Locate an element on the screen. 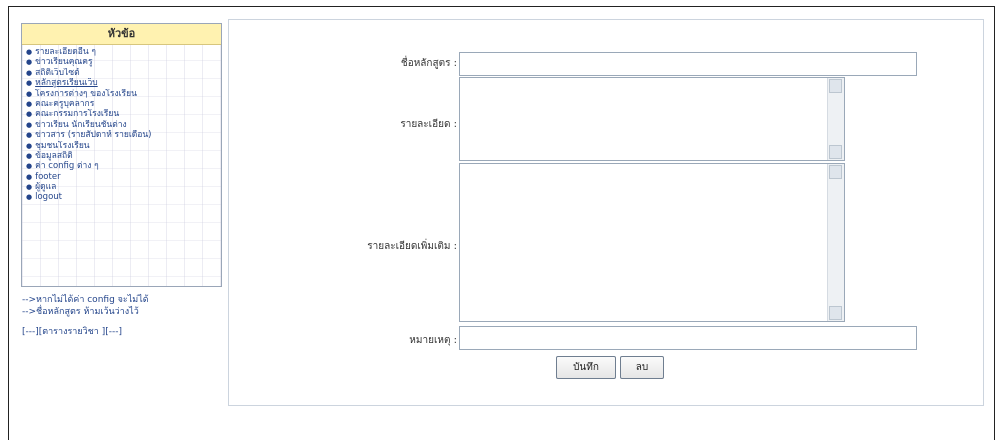 The width and height of the screenshot is (997, 441). sidebar-item-statistics: ● ข้อมูลสถิติ is located at coordinates (123, 156).